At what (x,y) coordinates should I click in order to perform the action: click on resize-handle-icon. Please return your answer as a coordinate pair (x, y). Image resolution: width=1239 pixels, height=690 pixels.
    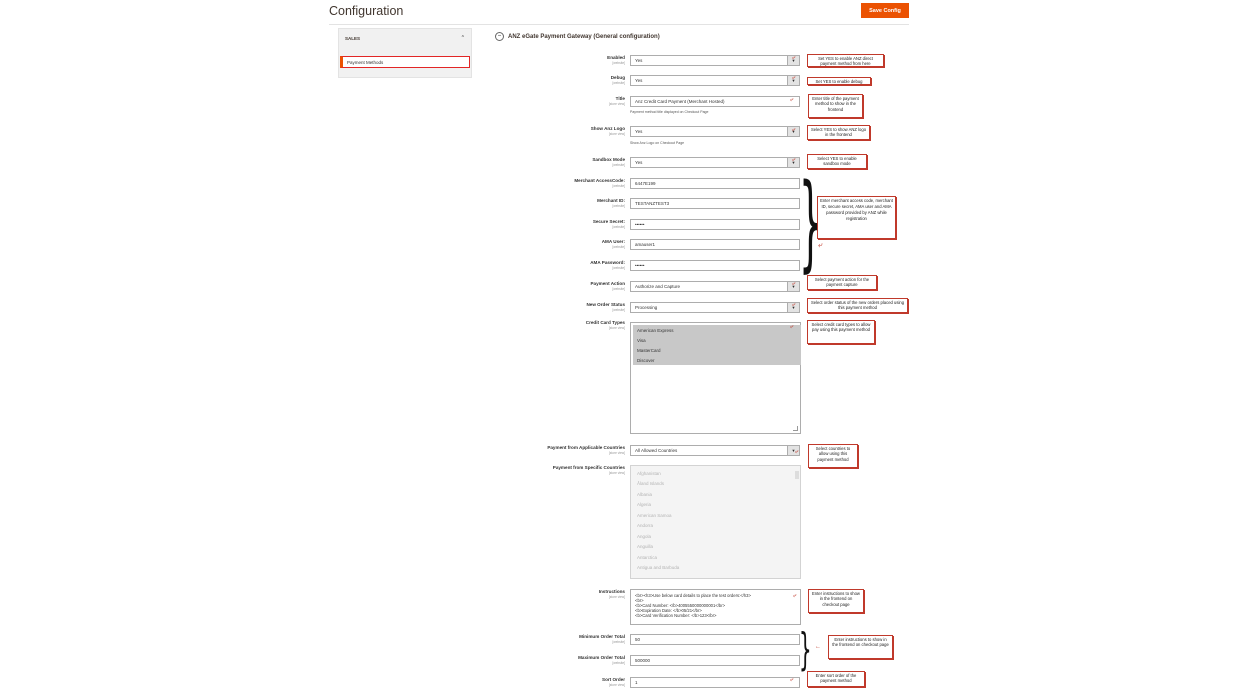
    Looking at the image, I should click on (795, 428).